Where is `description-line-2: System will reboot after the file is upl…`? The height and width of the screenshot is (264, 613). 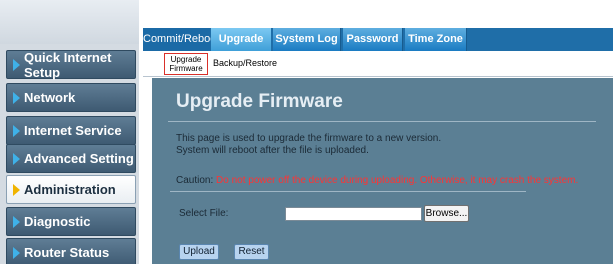
description-line-2: System will reboot after the file is upl… is located at coordinates (272, 150).